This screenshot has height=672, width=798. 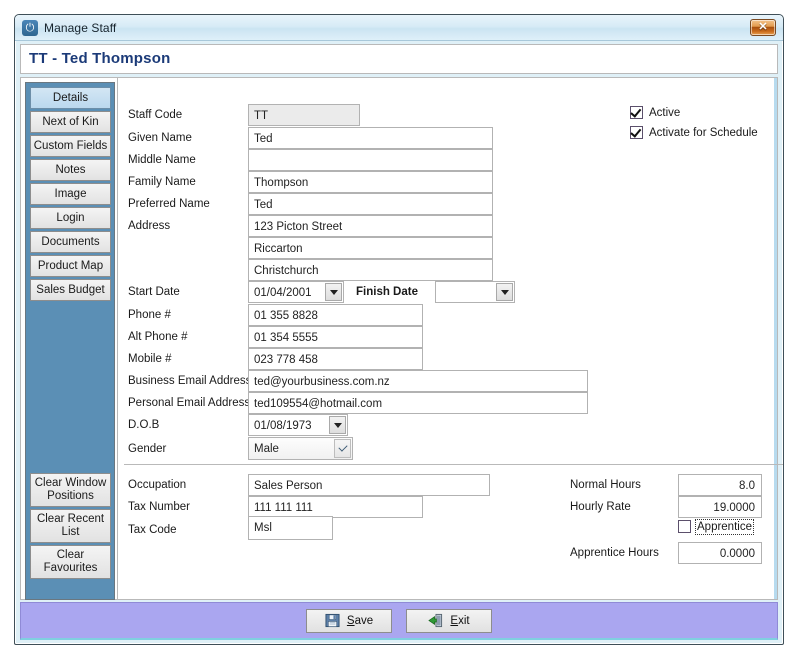 What do you see at coordinates (190, 381) in the screenshot?
I see `business-email-label: Business Email Address` at bounding box center [190, 381].